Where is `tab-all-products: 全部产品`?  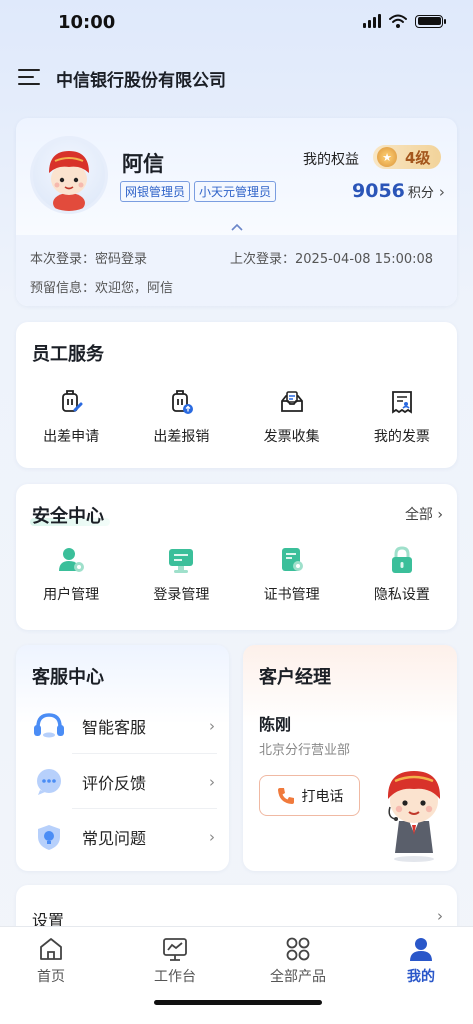 tab-all-products: 全部产品 is located at coordinates (298, 960).